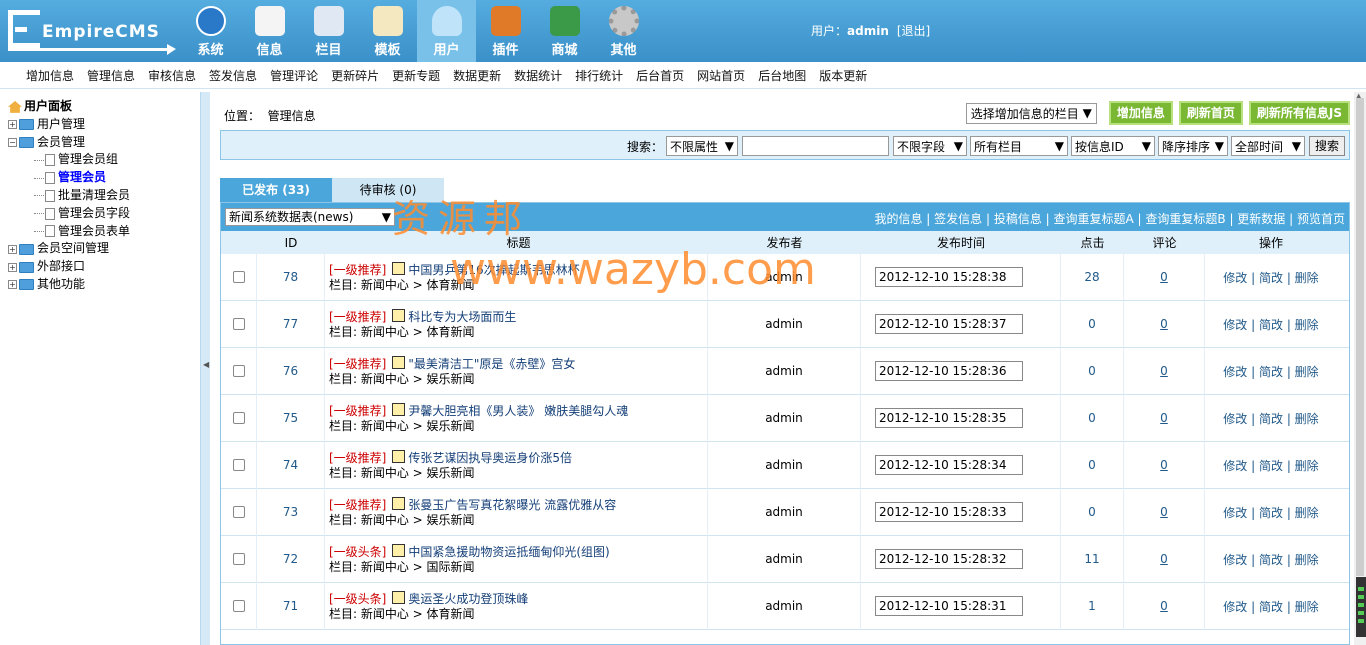 The width and height of the screenshot is (1366, 645). I want to click on topnav-globe: 系统, so click(210, 31).